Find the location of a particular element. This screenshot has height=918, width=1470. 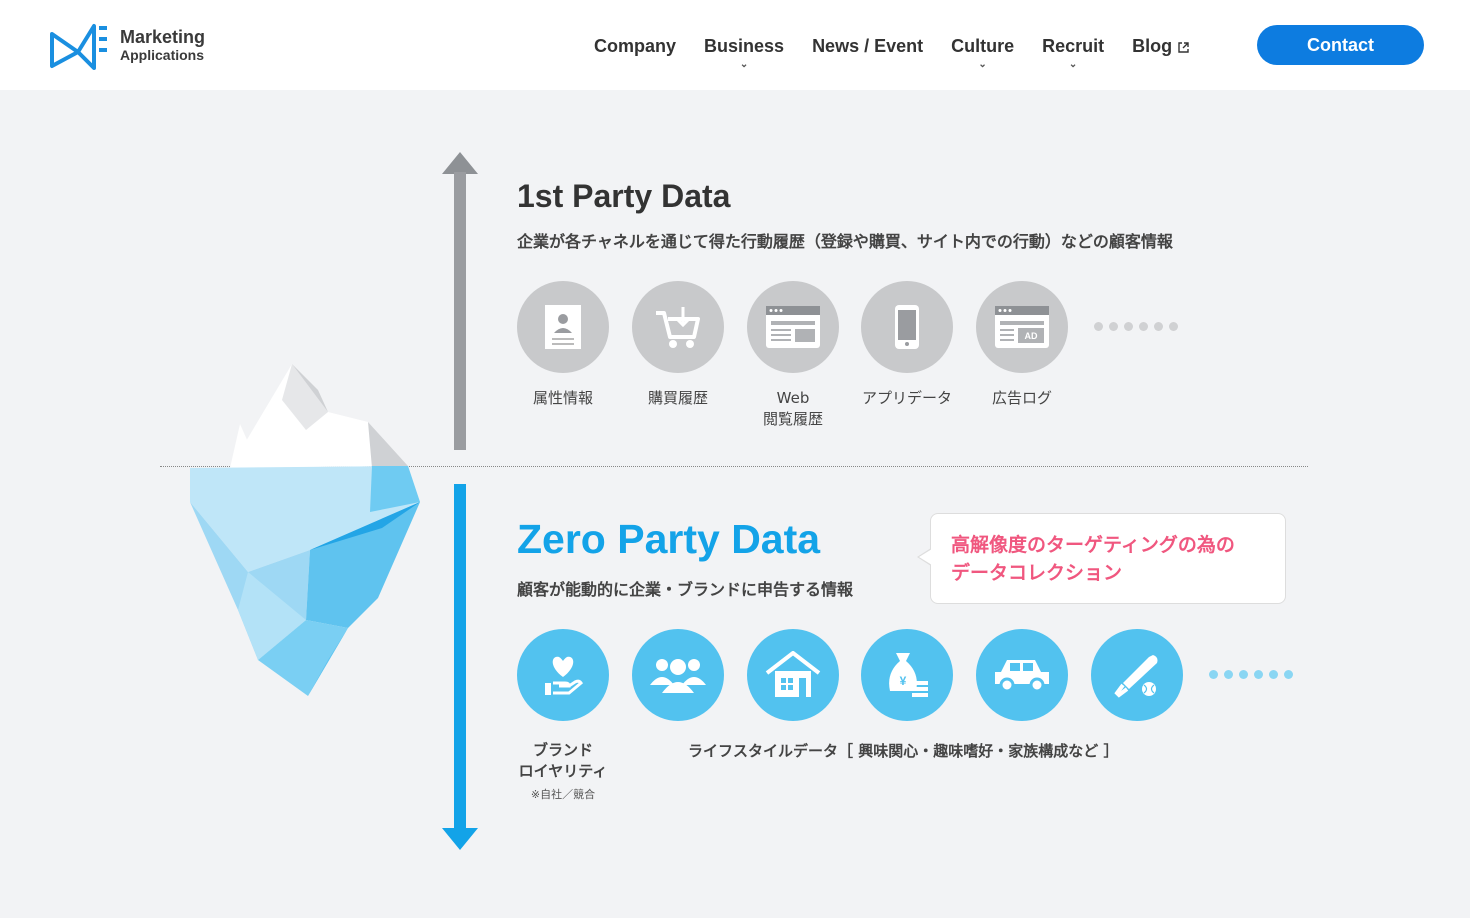

zero-party-item-car is located at coordinates (1022, 675).